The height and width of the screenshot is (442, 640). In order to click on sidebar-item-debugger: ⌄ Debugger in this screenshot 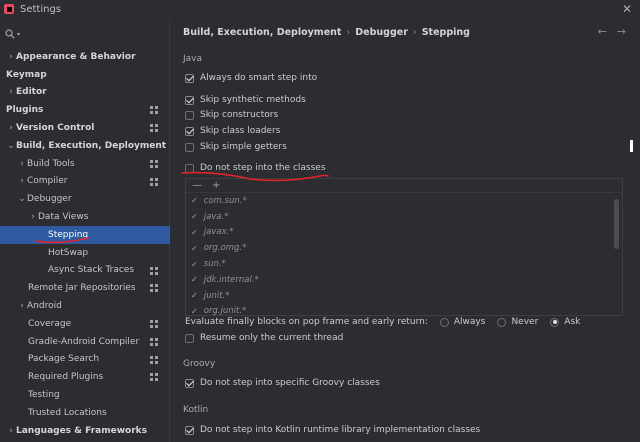, I will do `click(85, 199)`.